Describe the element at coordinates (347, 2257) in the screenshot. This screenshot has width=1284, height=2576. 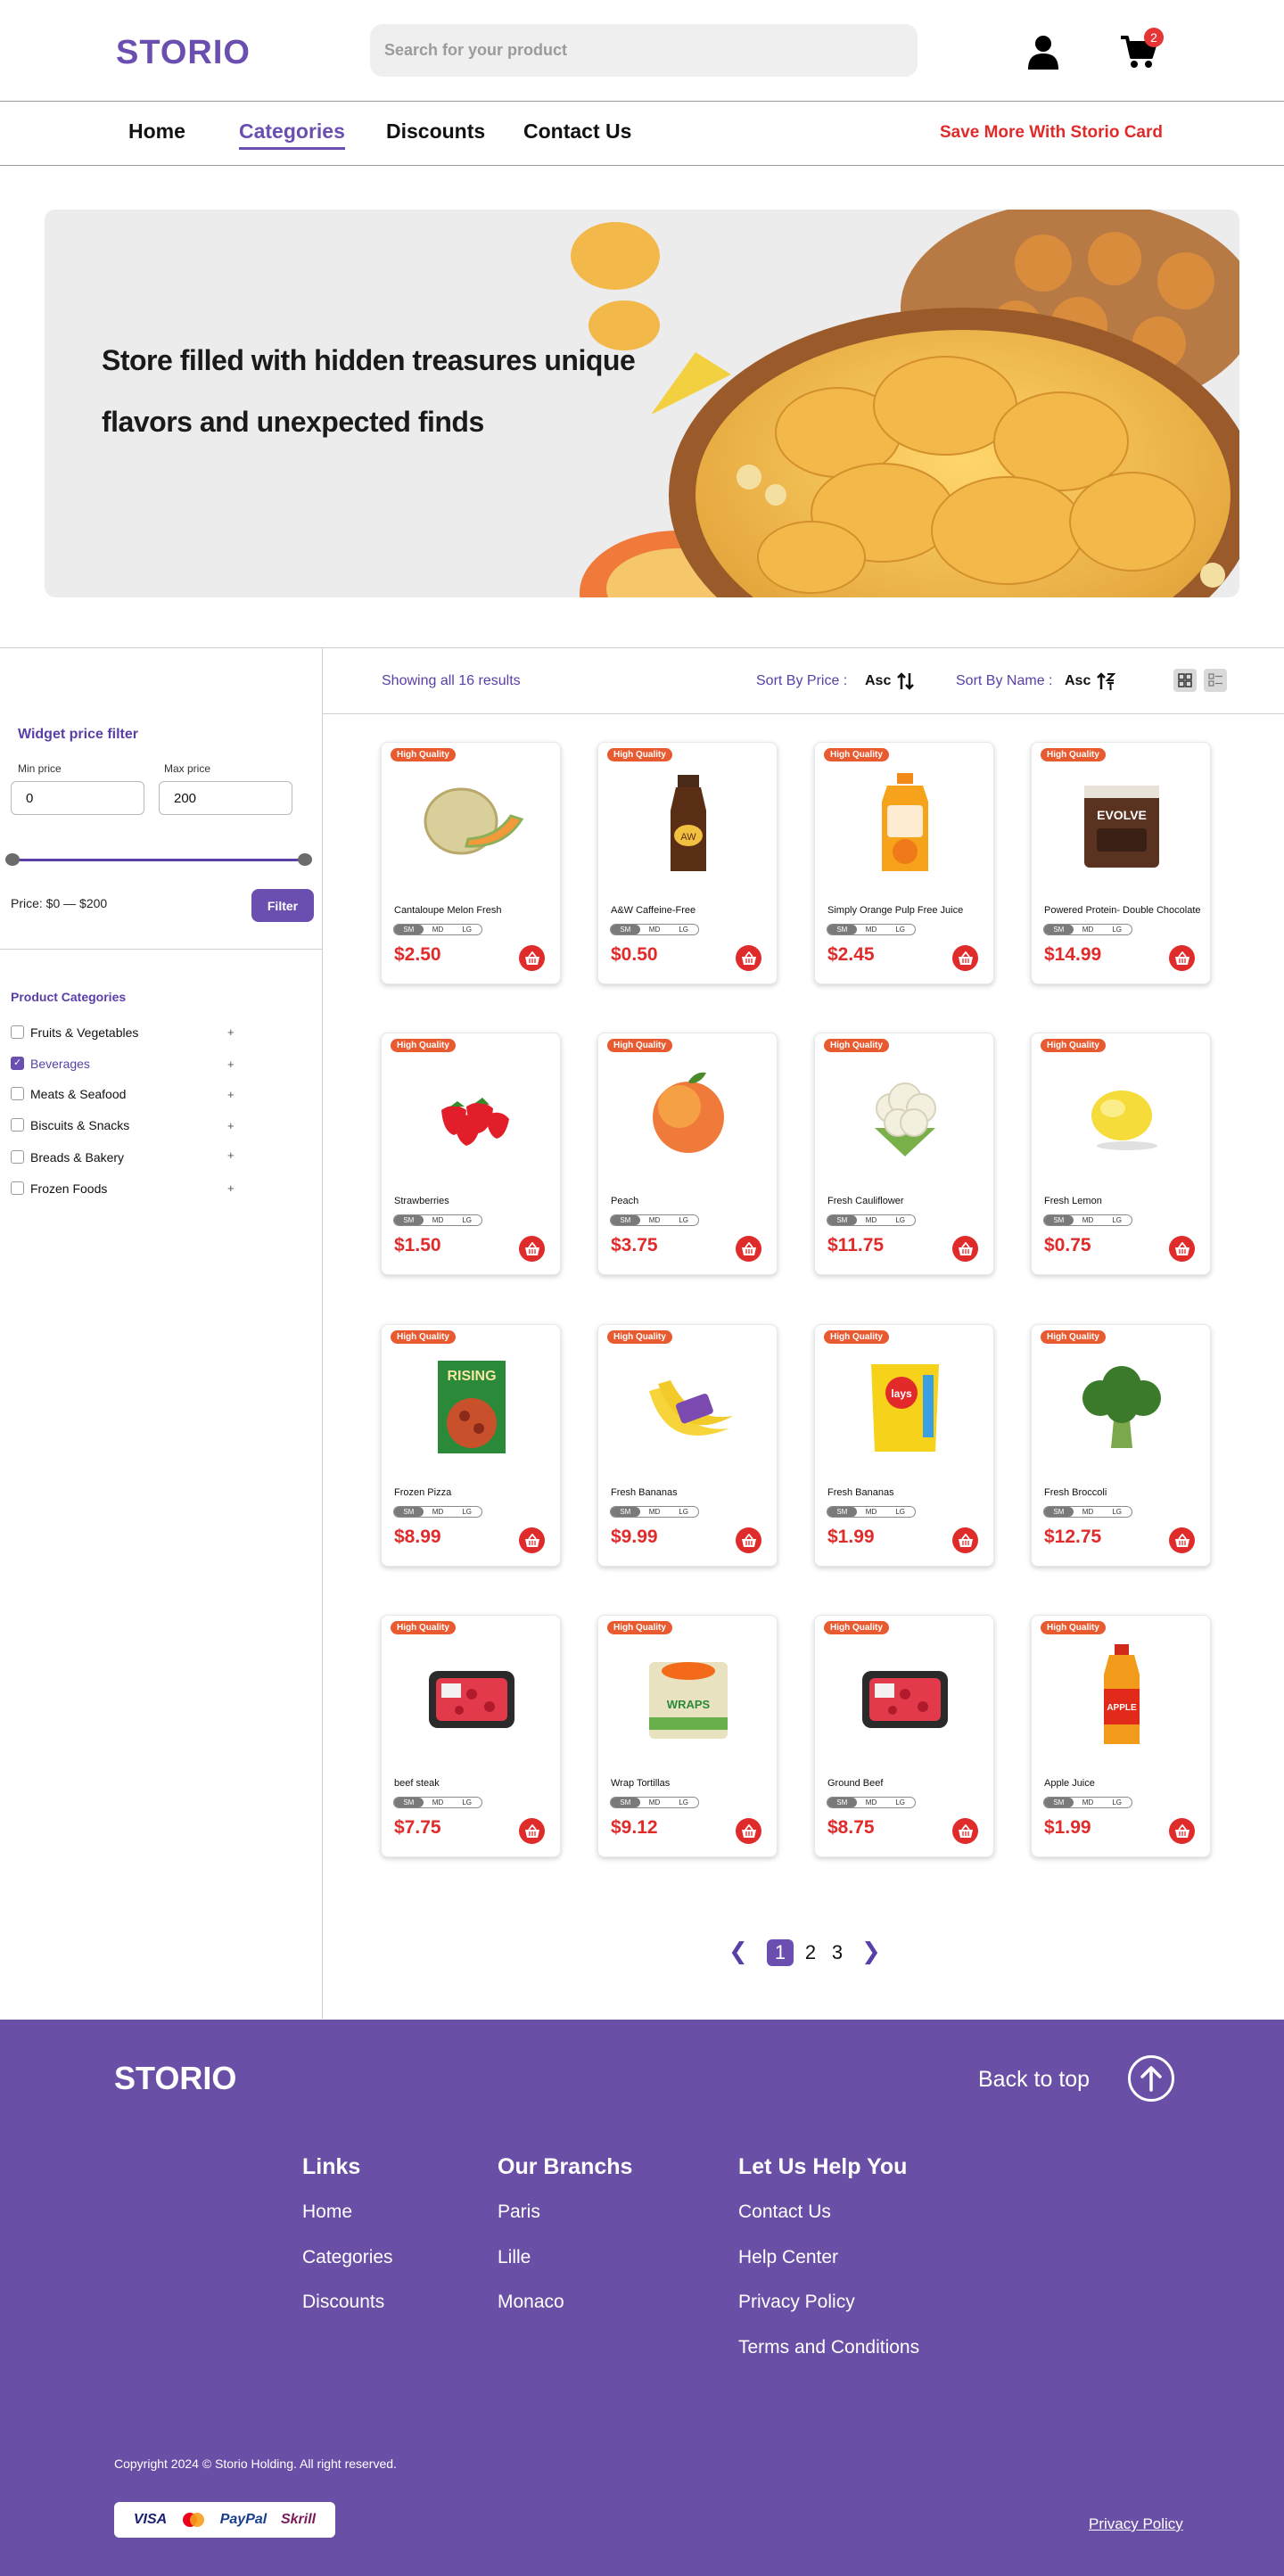
I see `footer-link-categories: Categories` at that location.